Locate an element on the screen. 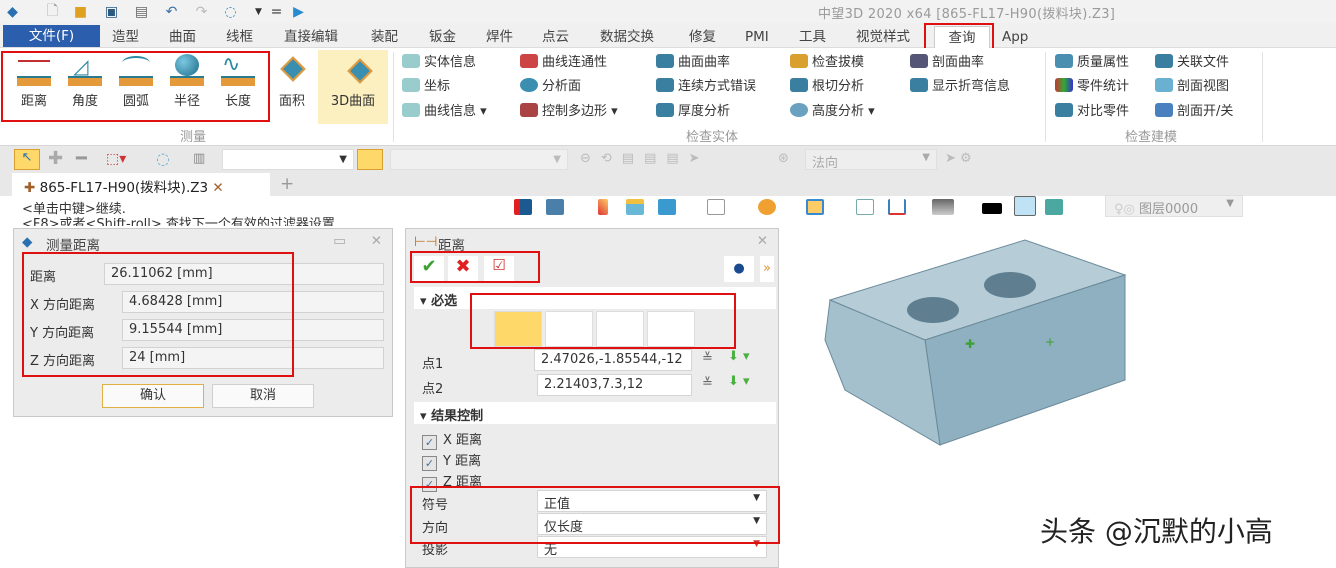 This screenshot has height=568, width=1336. select-input: ▼ is located at coordinates (479, 159).